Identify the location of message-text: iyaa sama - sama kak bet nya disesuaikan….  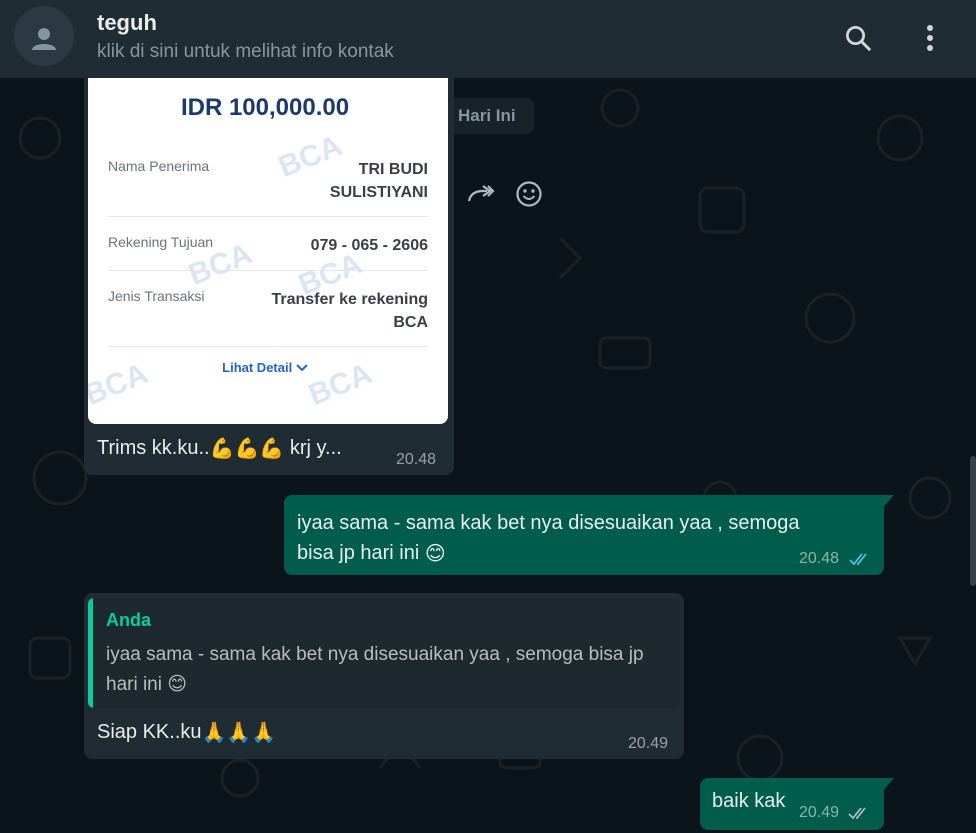
(548, 538).